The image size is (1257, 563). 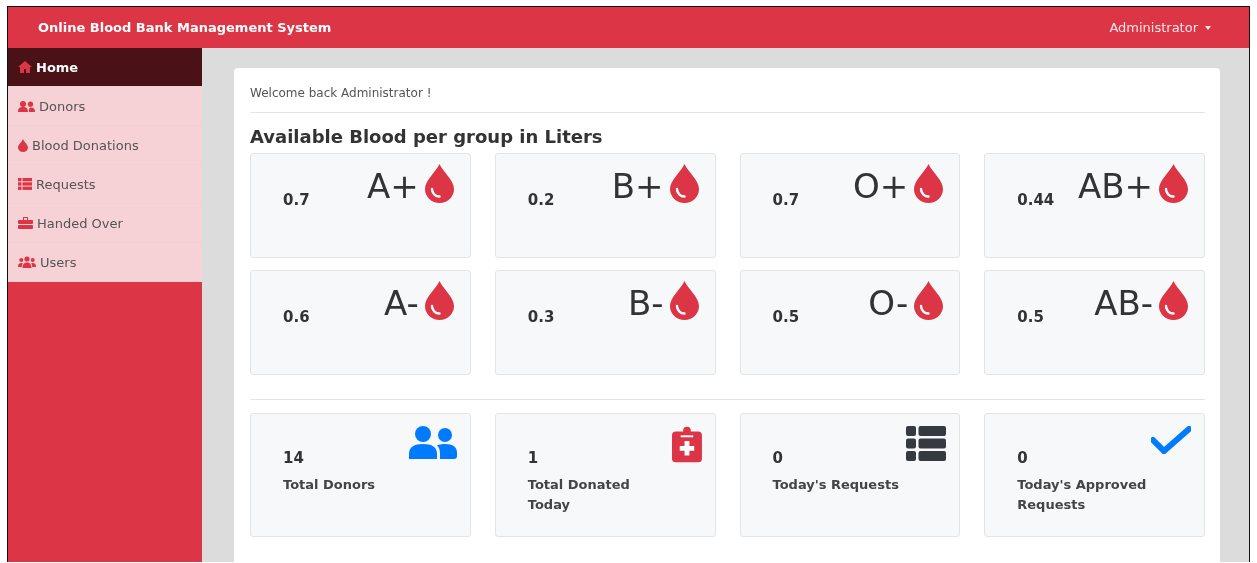 What do you see at coordinates (185, 27) in the screenshot?
I see `app-title: Online Blood Bank Management System` at bounding box center [185, 27].